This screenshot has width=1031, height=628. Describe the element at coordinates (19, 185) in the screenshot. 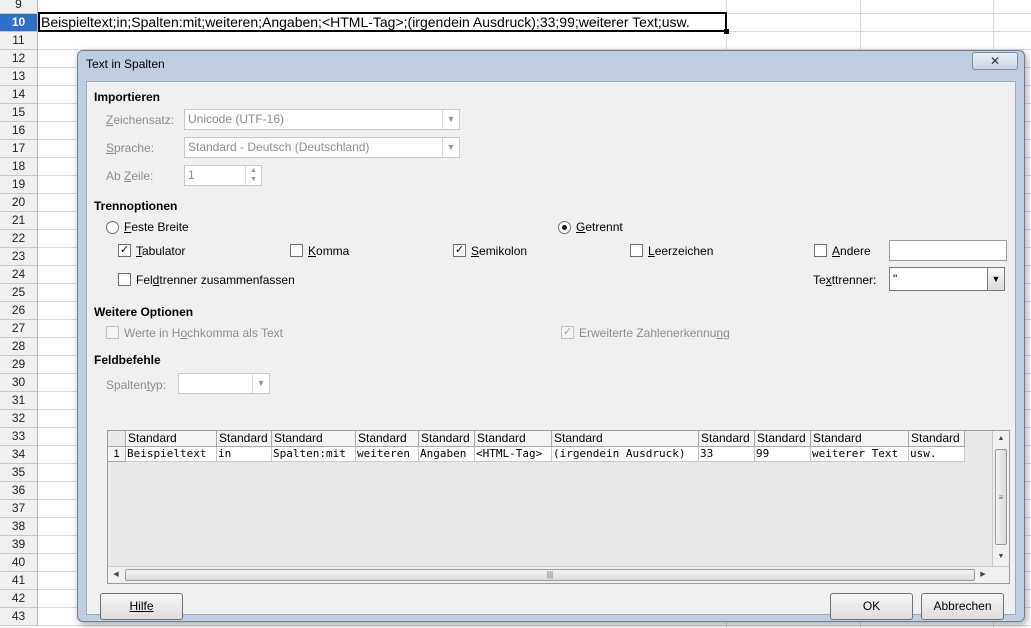

I see `row-number: 19` at that location.